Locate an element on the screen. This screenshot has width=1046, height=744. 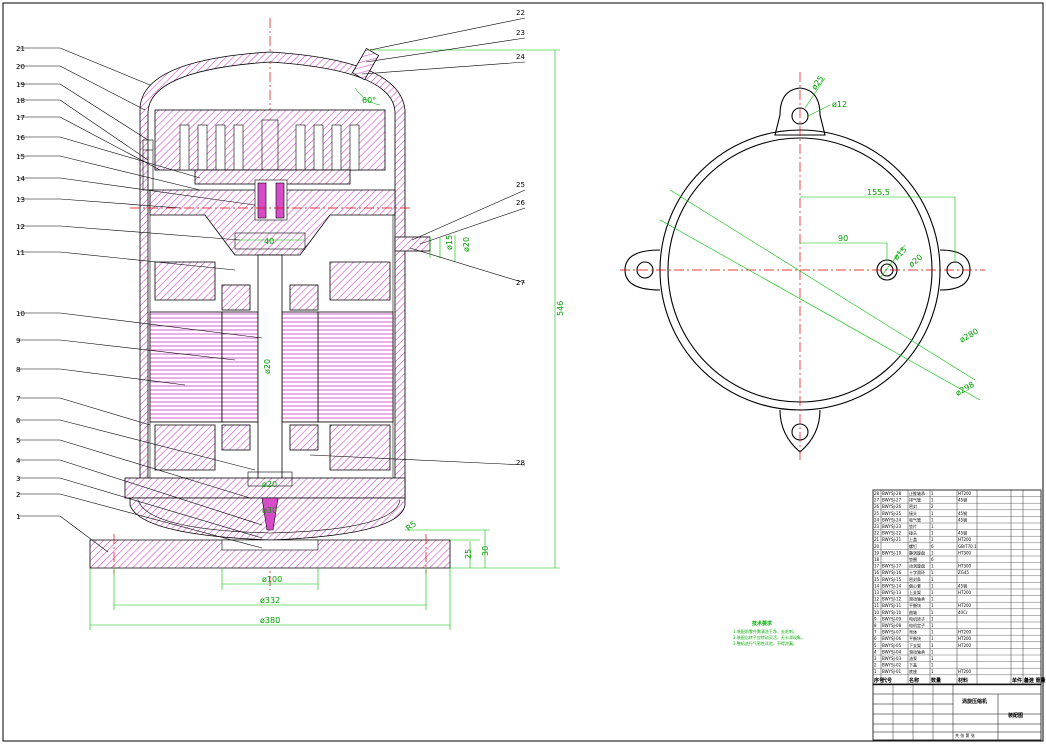
bom-cell-name: 偏心套 is located at coordinates (915, 585).